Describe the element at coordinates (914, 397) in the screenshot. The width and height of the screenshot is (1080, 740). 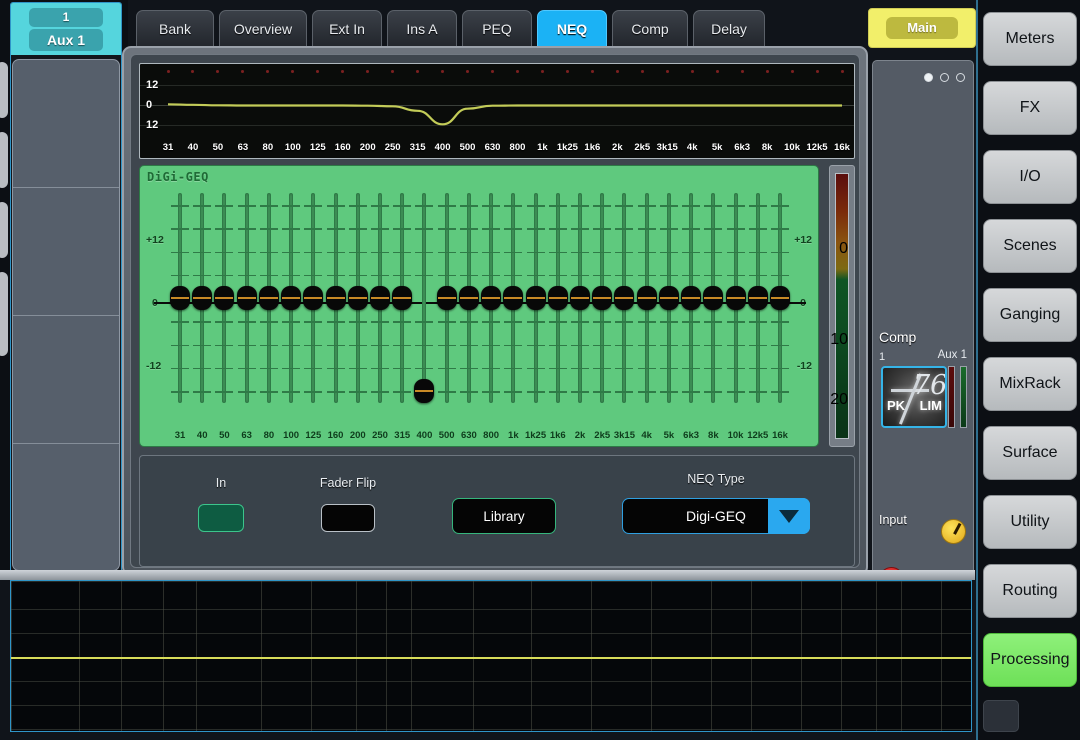
I see `compressor-model-tile: 76 PK LIM` at that location.